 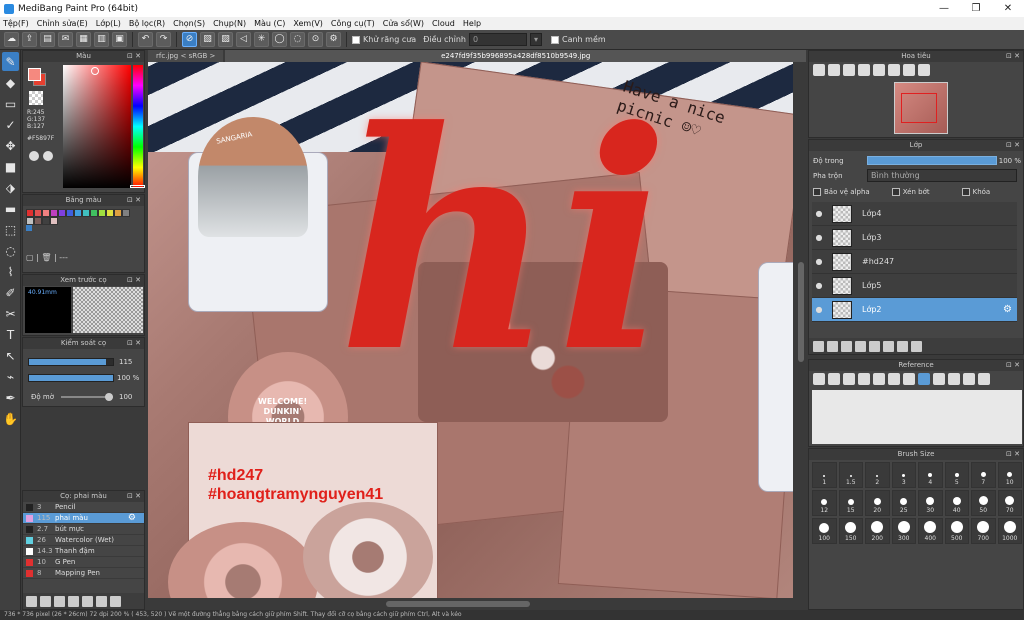 I want to click on foreground-color-swatch, so click(x=34, y=74).